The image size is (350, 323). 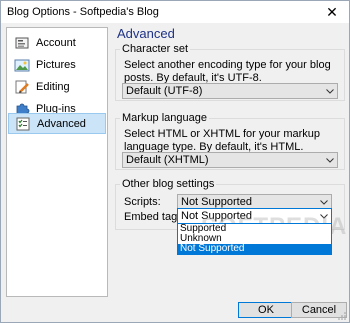 I want to click on sidebar-item-label: Account, so click(x=56, y=42).